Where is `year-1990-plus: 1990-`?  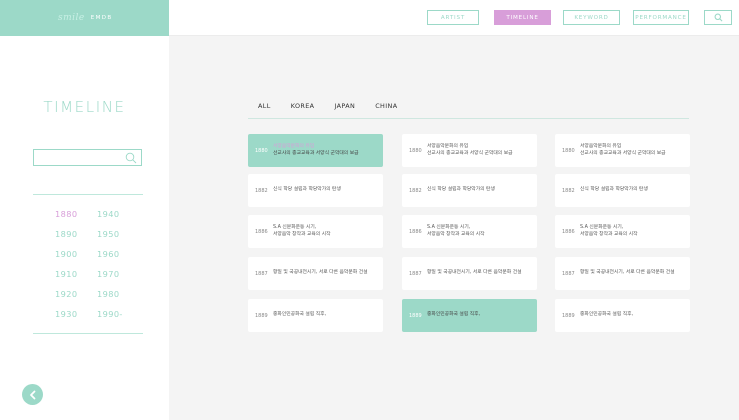 year-1990-plus: 1990- is located at coordinates (110, 314).